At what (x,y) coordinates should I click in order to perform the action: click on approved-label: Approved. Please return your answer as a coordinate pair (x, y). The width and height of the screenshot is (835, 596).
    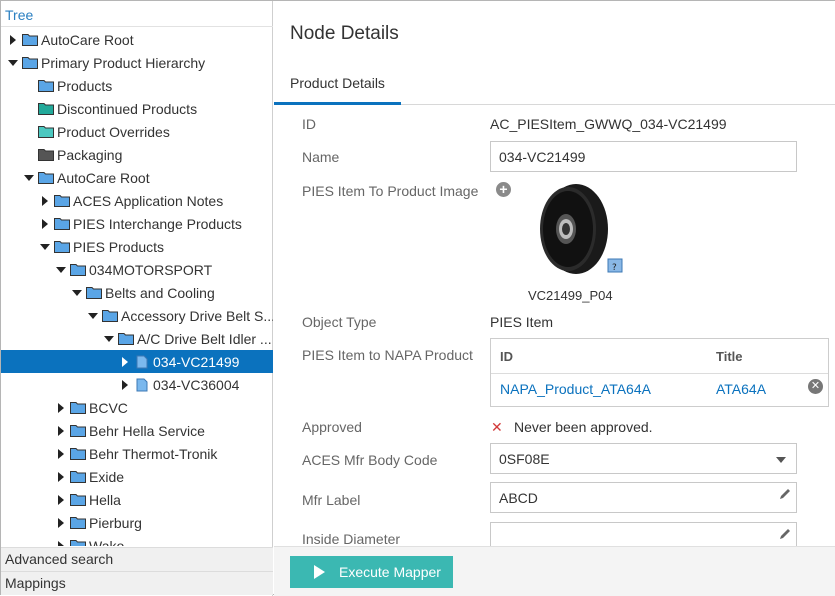
    Looking at the image, I should click on (332, 427).